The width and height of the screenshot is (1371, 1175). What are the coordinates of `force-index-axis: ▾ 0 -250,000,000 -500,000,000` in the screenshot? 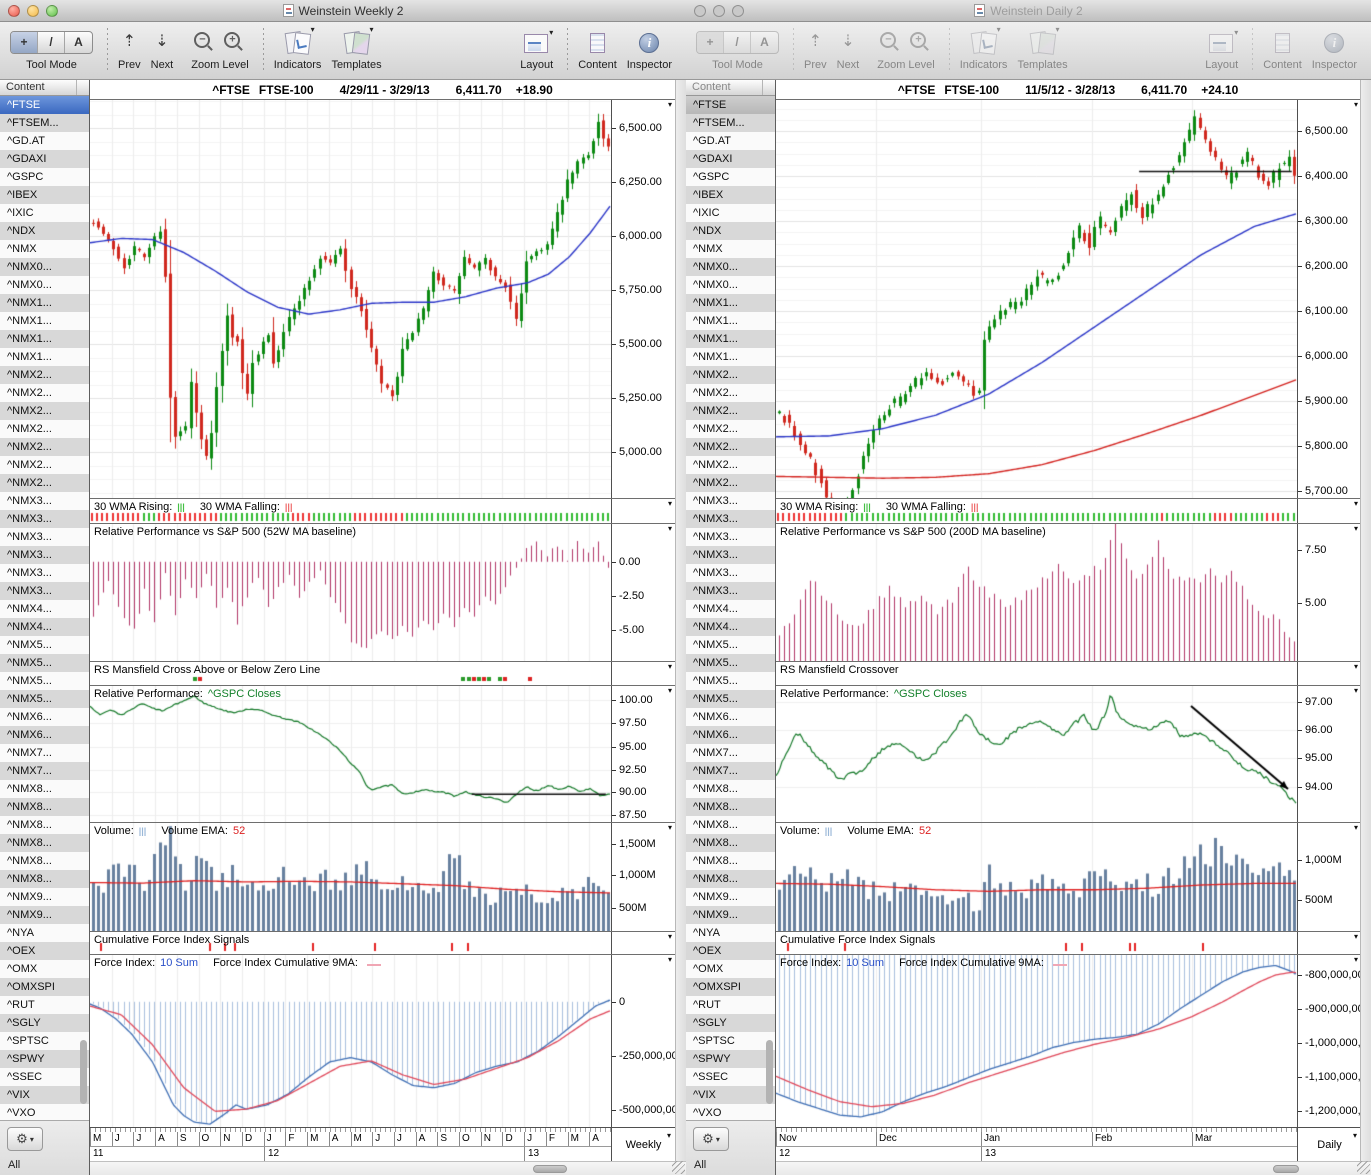 It's located at (643, 1041).